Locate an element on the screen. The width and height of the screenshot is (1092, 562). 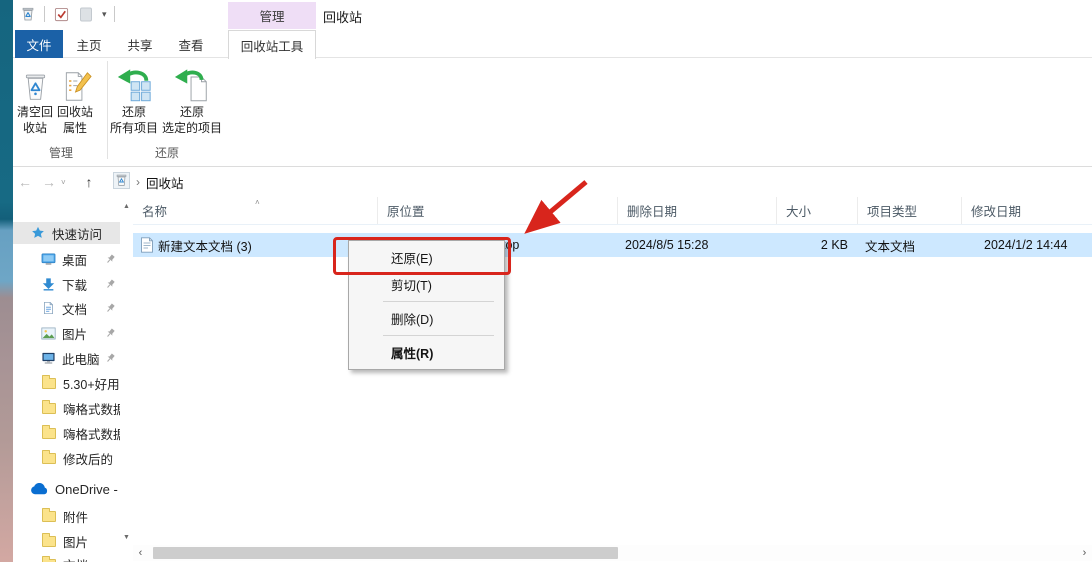
horizontal-scrollbar: ‹ › is located at coordinates (612, 553).